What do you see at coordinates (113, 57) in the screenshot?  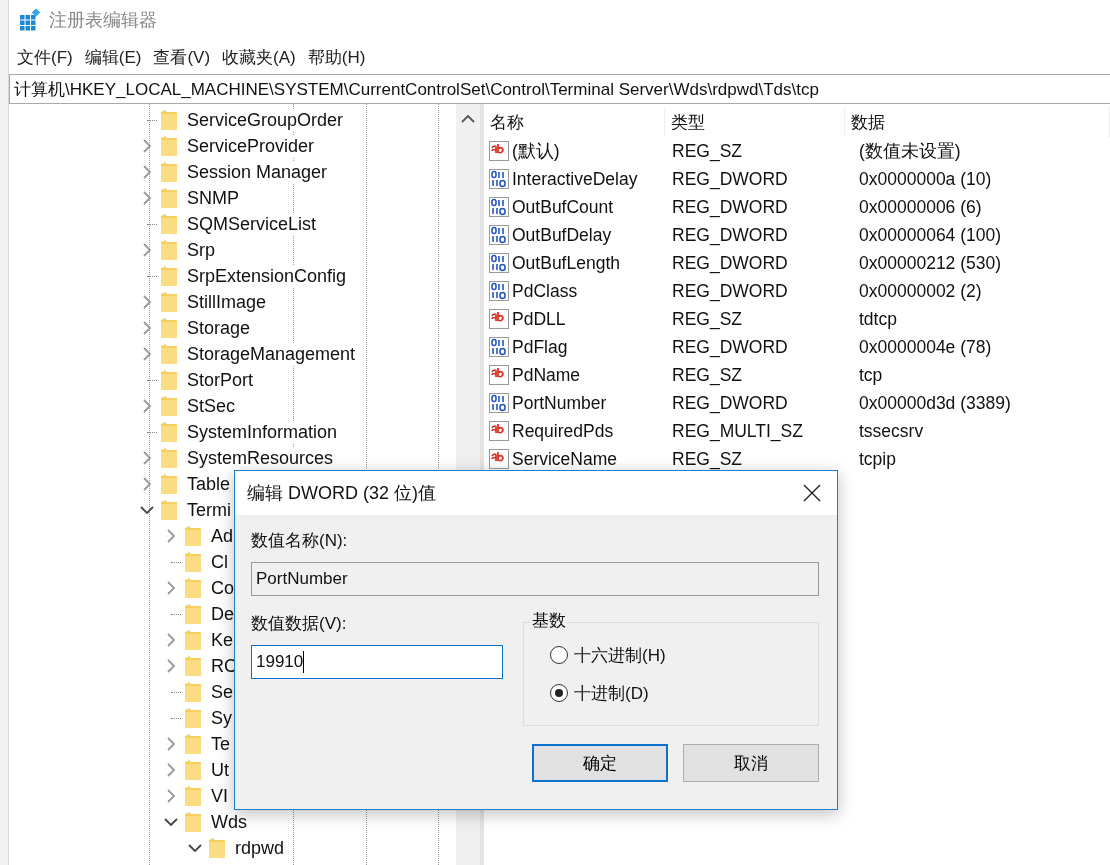 I see `menu-item: 编辑(E)` at bounding box center [113, 57].